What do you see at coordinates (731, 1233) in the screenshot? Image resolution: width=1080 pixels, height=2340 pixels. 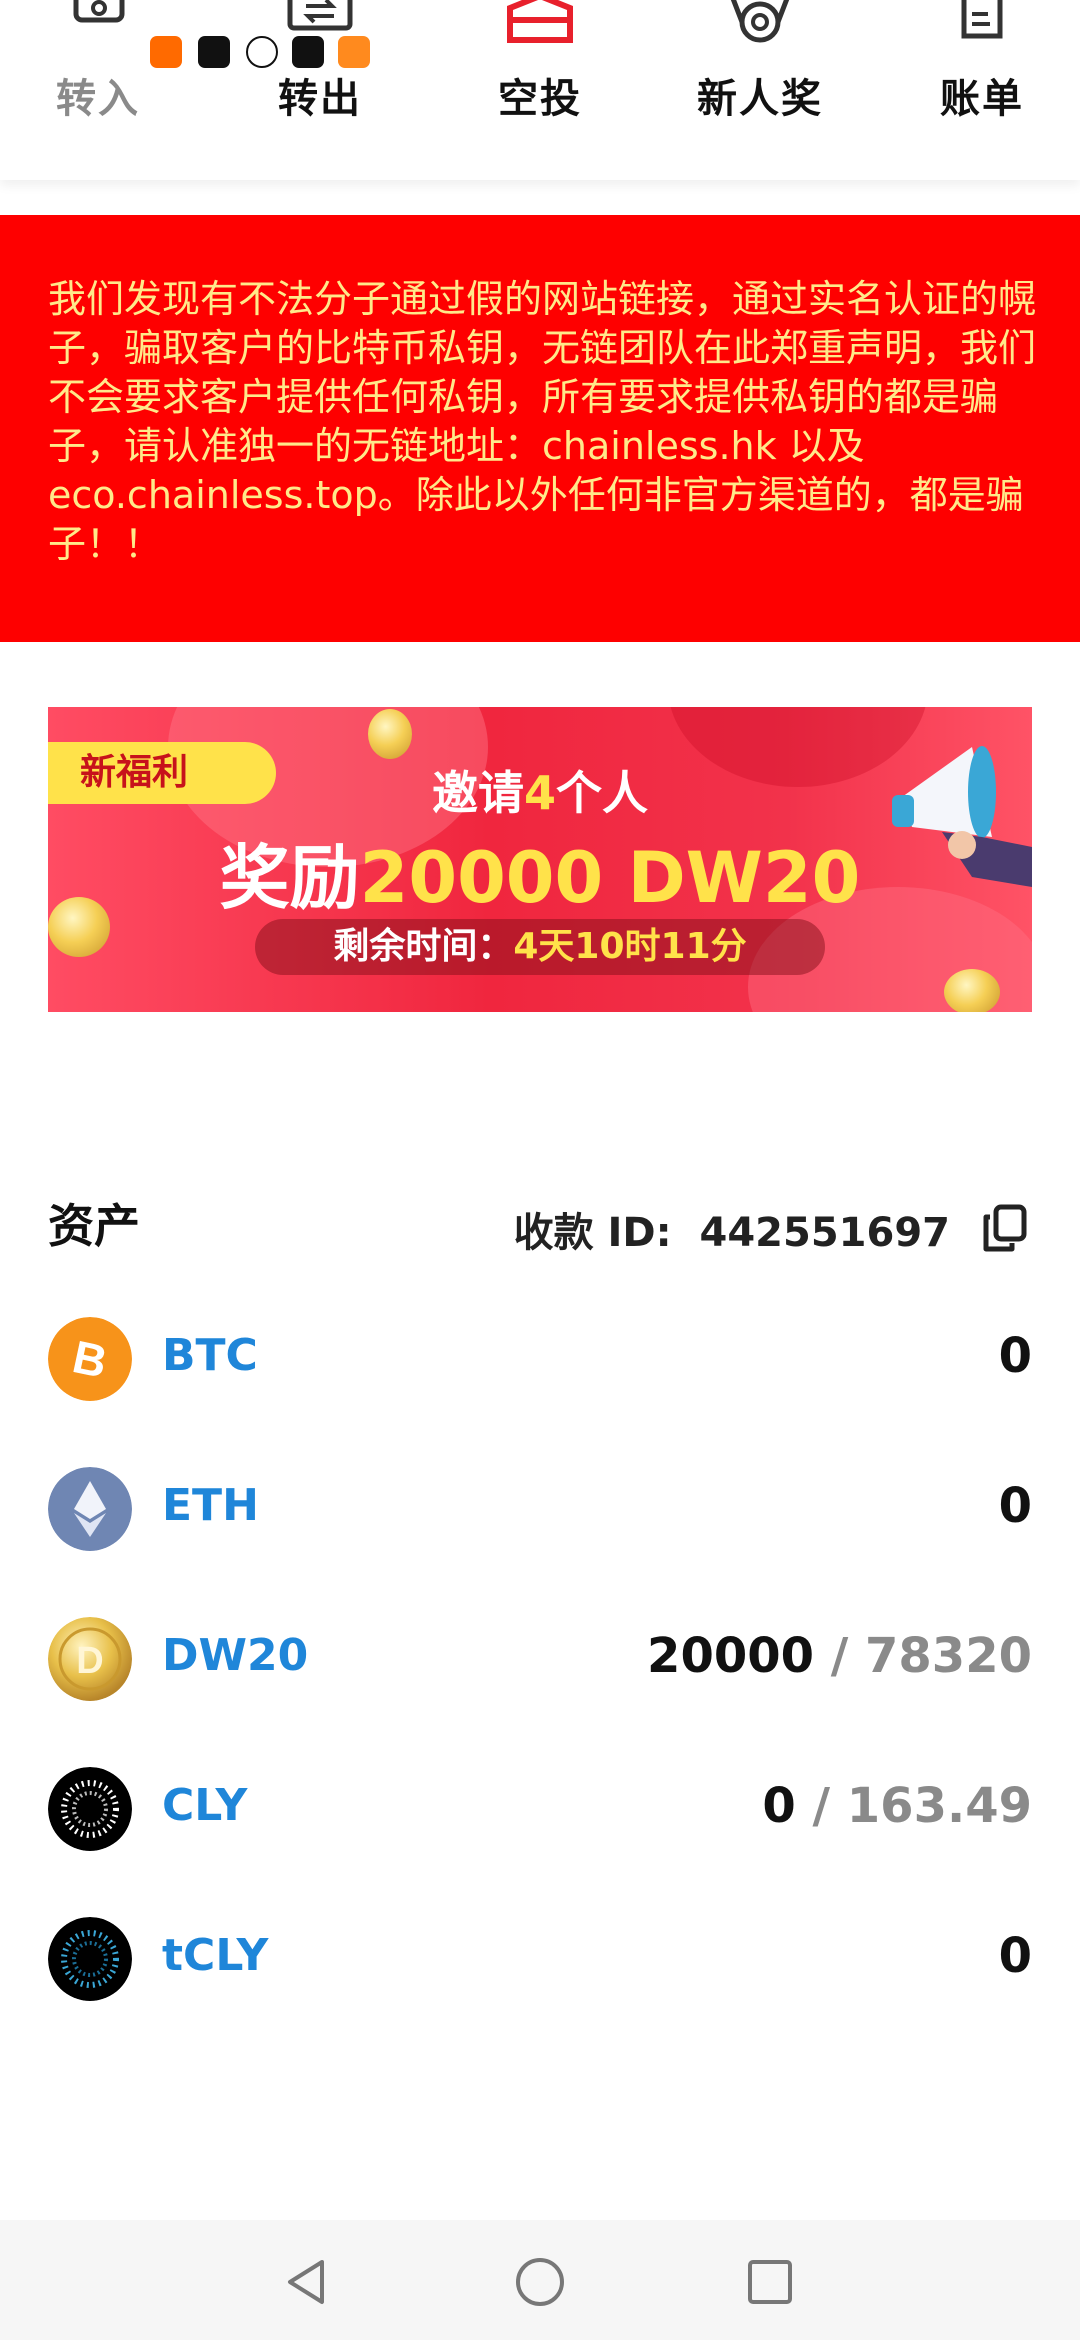 I see `receive-id: 收款 ID: 442551697` at bounding box center [731, 1233].